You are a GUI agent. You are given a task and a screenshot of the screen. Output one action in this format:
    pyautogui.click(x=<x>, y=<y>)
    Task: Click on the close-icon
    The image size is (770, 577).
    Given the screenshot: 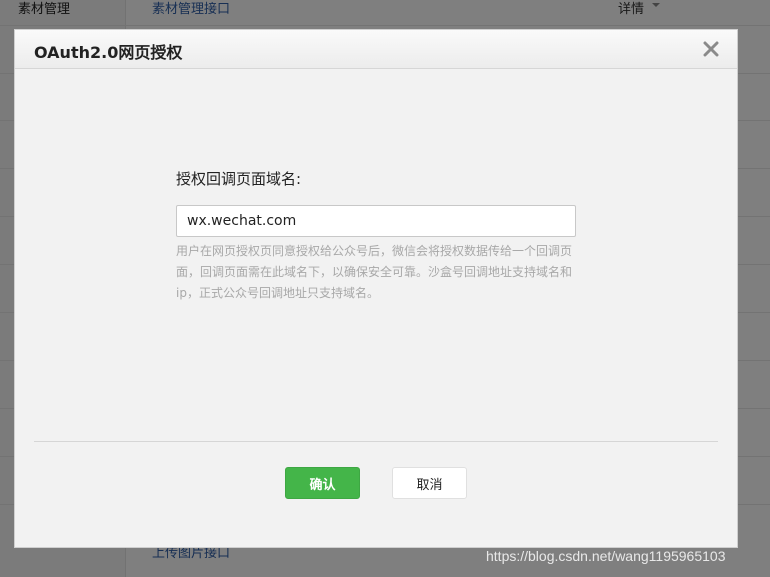 What is the action you would take?
    pyautogui.click(x=711, y=49)
    